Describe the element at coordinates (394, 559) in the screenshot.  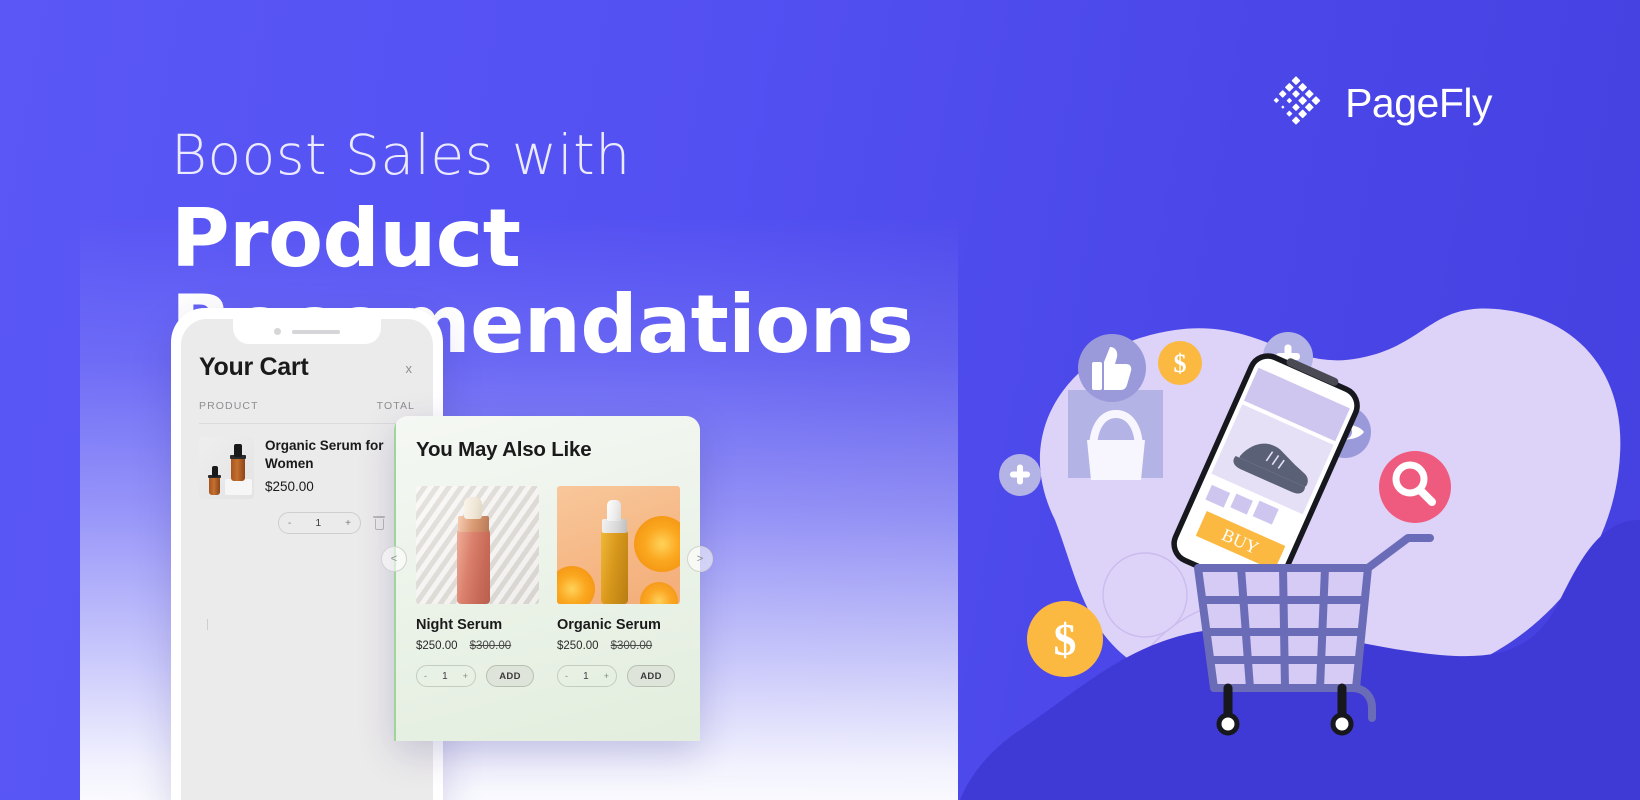
I see `carousel-prev-button: <` at that location.